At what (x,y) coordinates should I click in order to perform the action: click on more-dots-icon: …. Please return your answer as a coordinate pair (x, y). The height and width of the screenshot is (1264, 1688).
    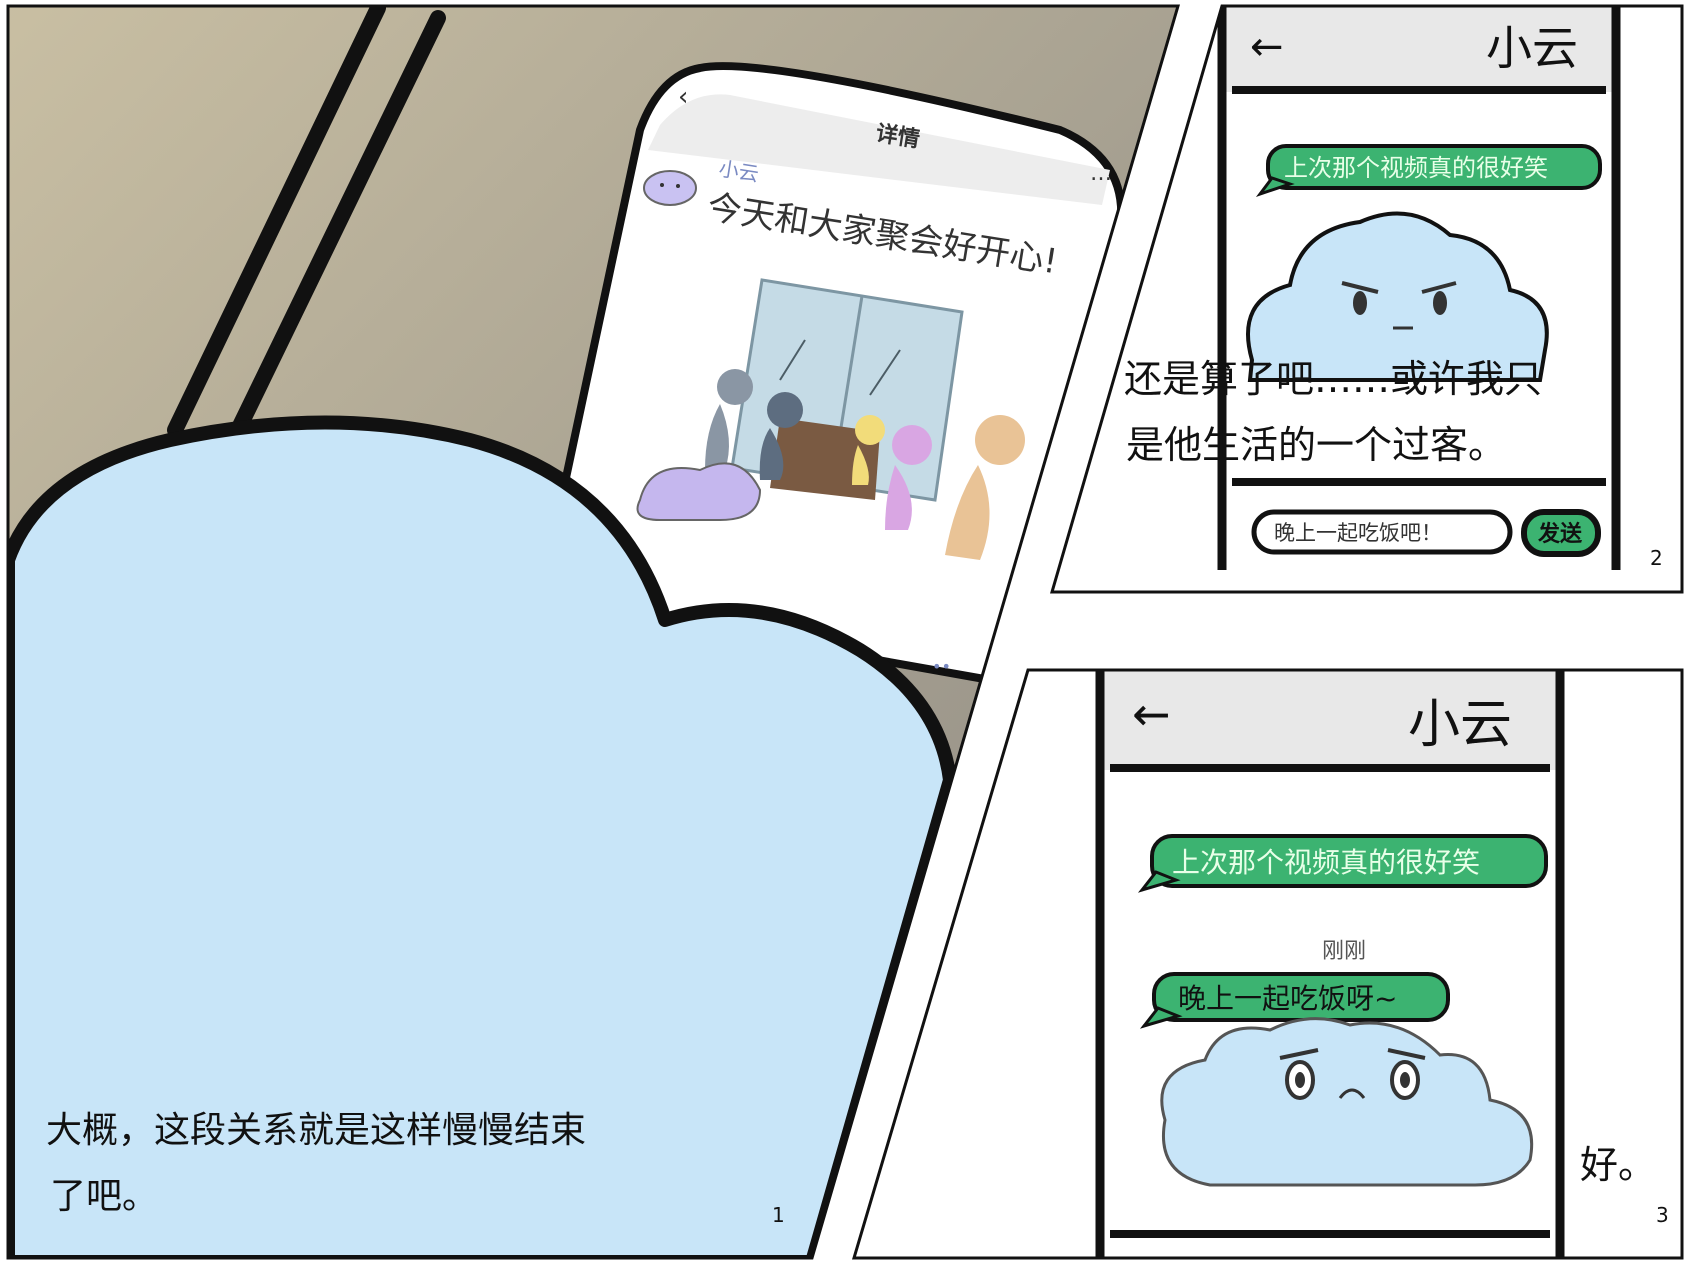
    Looking at the image, I should click on (1101, 173).